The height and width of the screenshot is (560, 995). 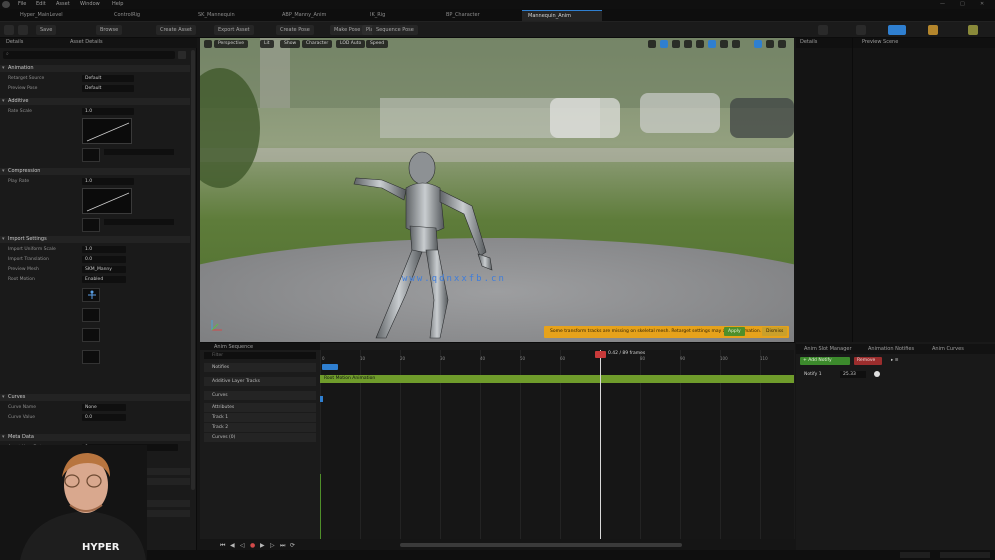 What do you see at coordinates (664, 44) in the screenshot?
I see `translate-icon` at bounding box center [664, 44].